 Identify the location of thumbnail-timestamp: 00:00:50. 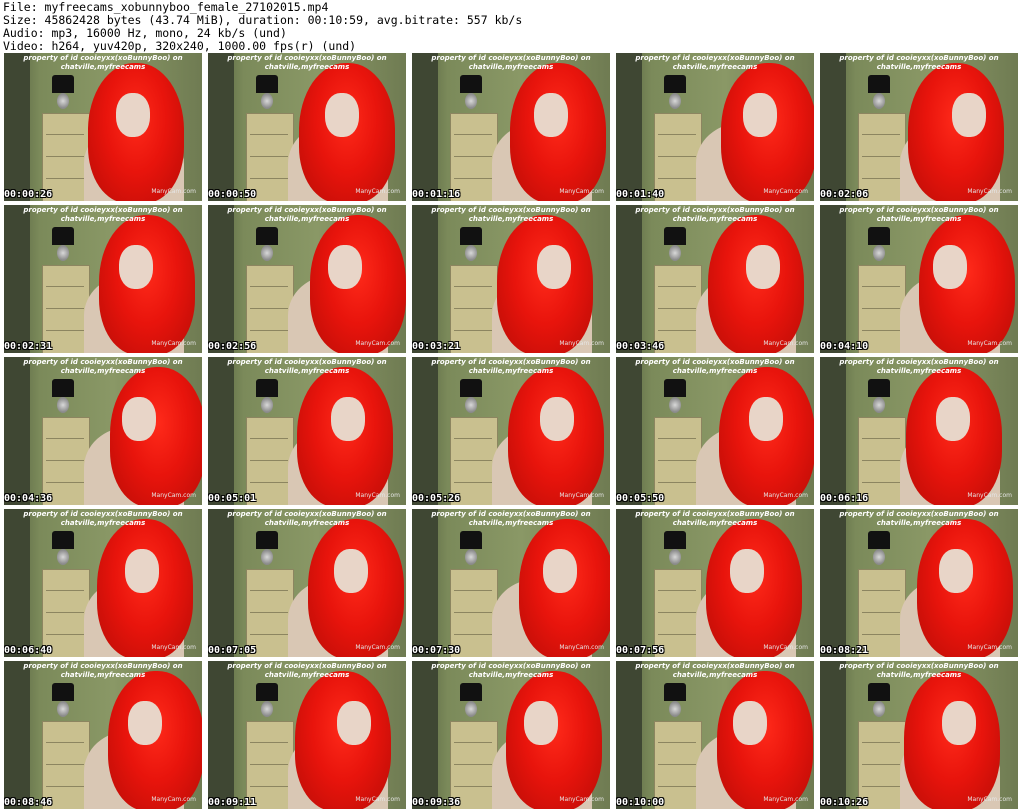
(232, 194).